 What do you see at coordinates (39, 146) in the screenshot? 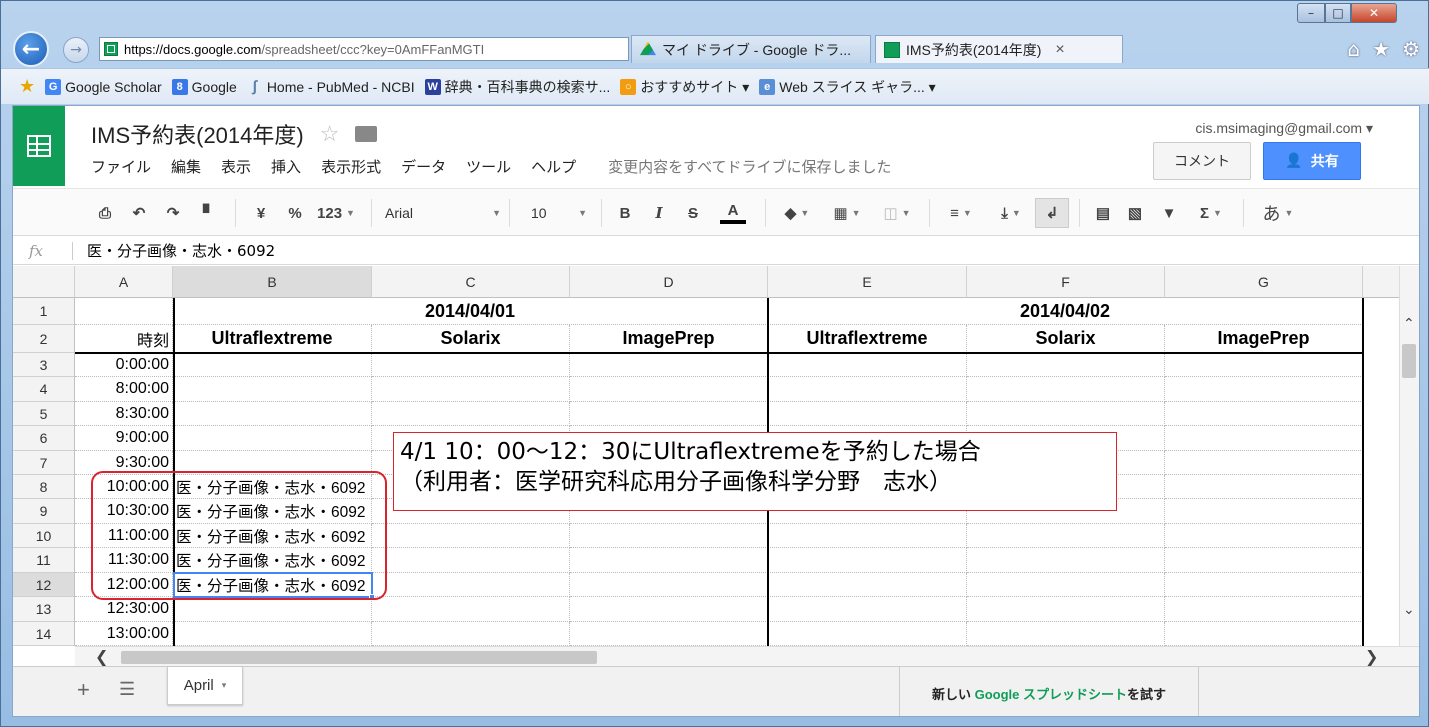
I see `sheets-home-button` at bounding box center [39, 146].